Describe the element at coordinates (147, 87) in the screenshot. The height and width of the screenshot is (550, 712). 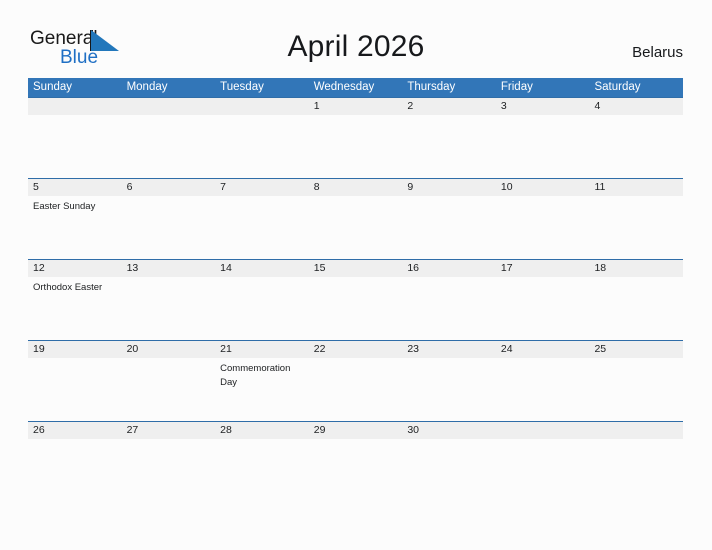
I see `weekday-header-monday: Monday` at that location.